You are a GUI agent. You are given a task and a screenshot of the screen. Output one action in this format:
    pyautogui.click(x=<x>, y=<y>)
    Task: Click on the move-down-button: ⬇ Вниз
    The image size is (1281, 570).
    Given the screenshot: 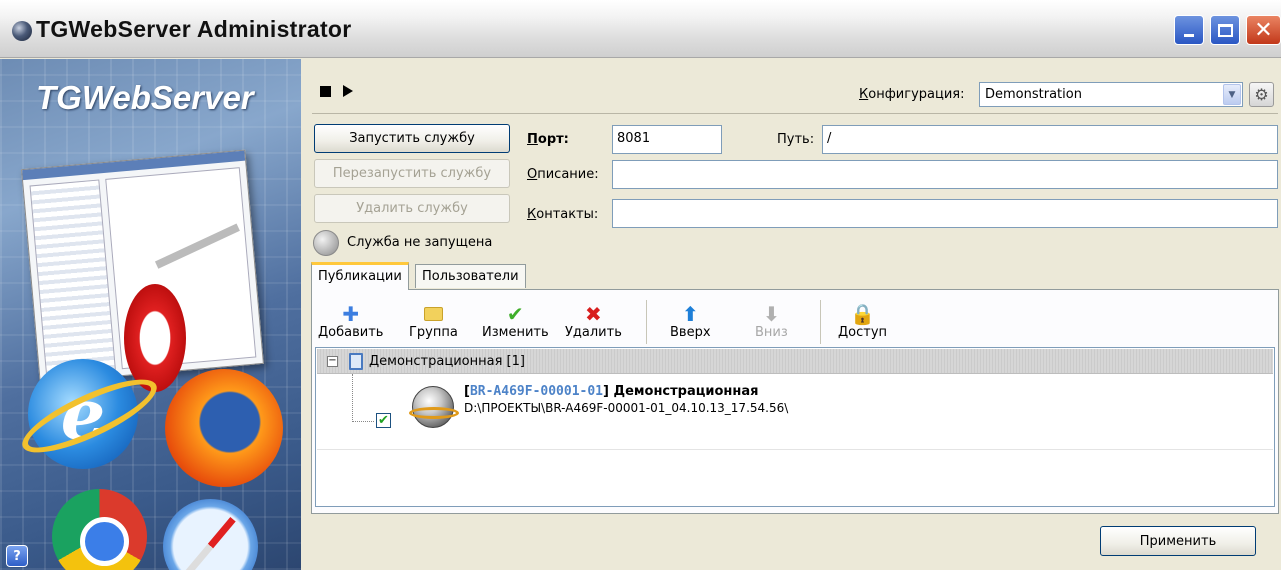 What is the action you would take?
    pyautogui.click(x=771, y=321)
    